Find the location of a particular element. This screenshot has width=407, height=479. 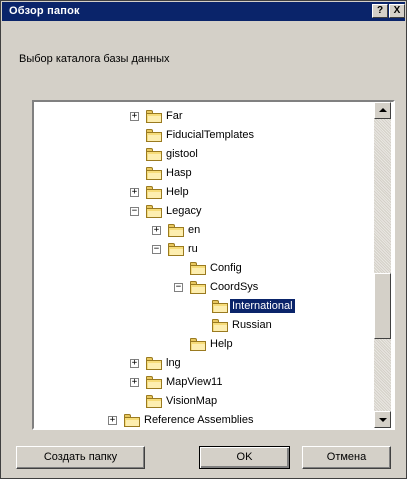

tree-item-fiducialtemplates: FiducialTemplates is located at coordinates (203, 136).